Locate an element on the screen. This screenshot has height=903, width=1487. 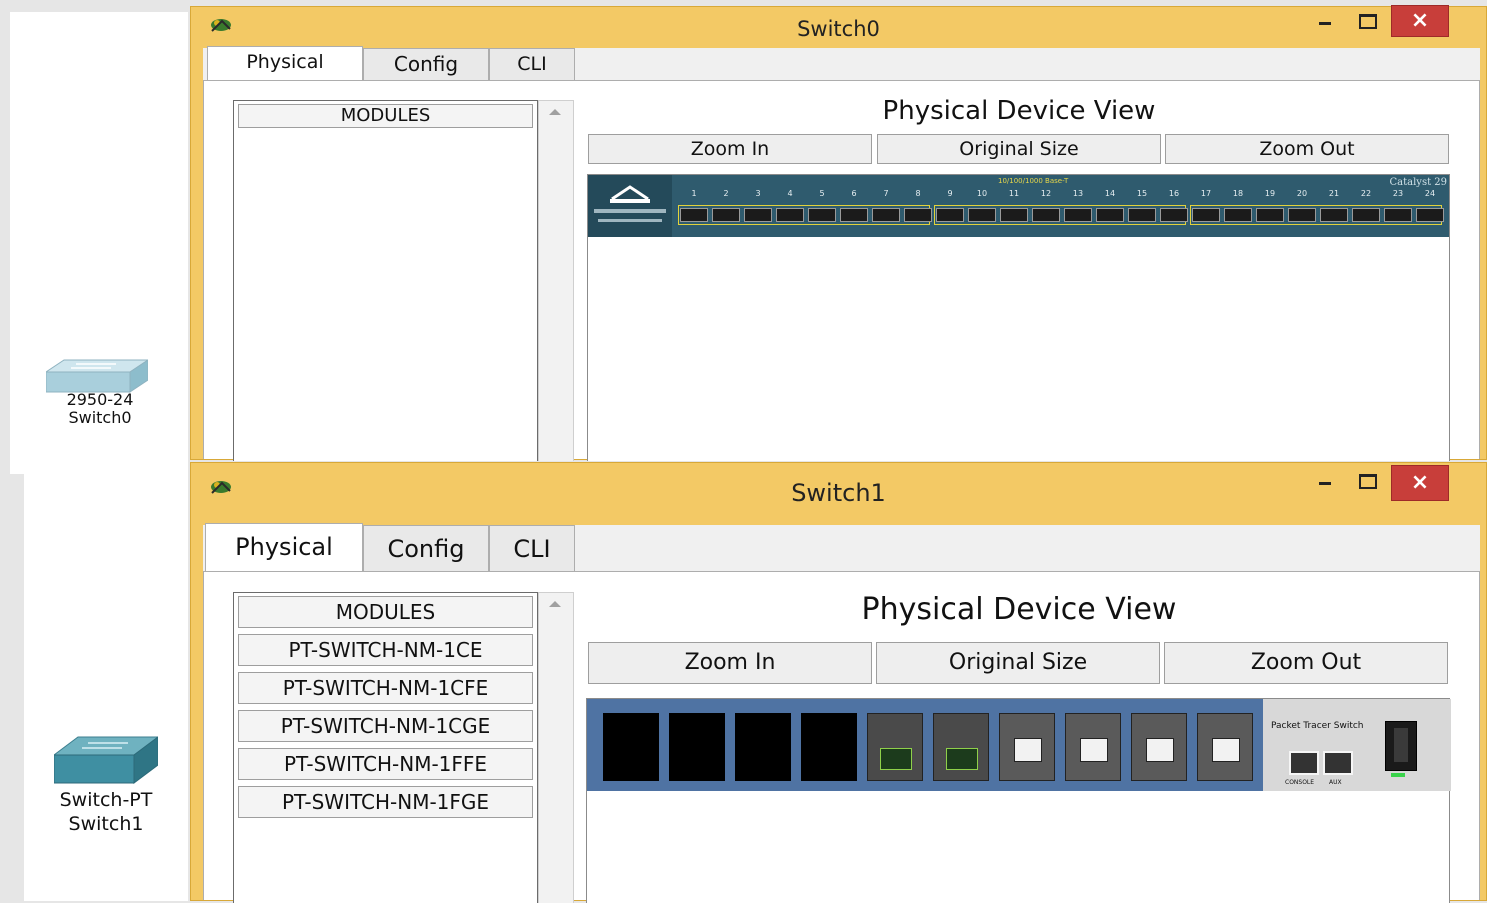
switch0-titlebar: Switch0 × is located at coordinates (838, 26).